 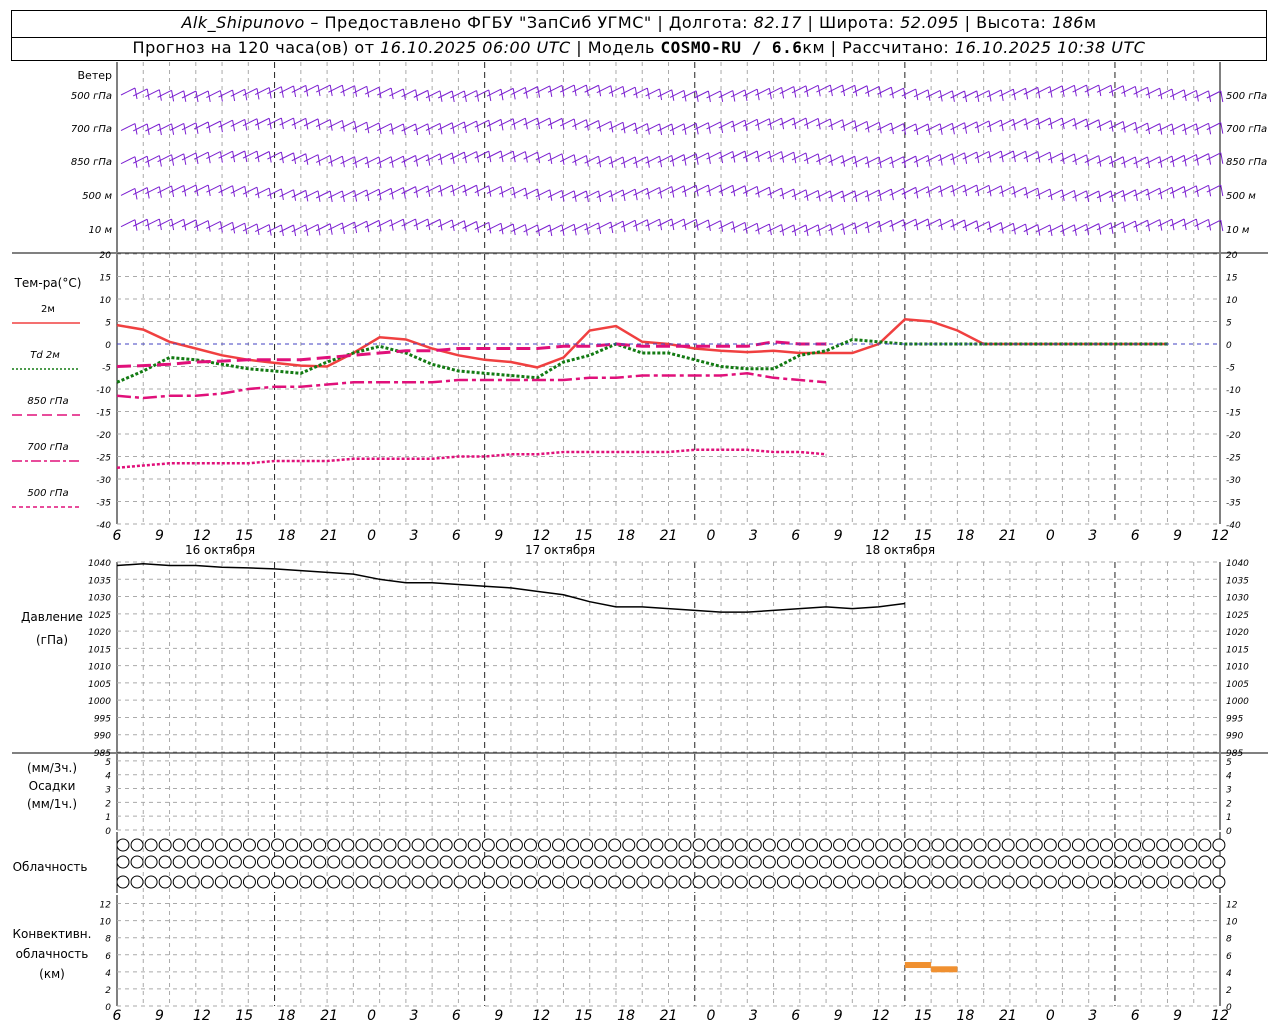 I want to click on day-label: 17 октября, so click(x=560, y=550).